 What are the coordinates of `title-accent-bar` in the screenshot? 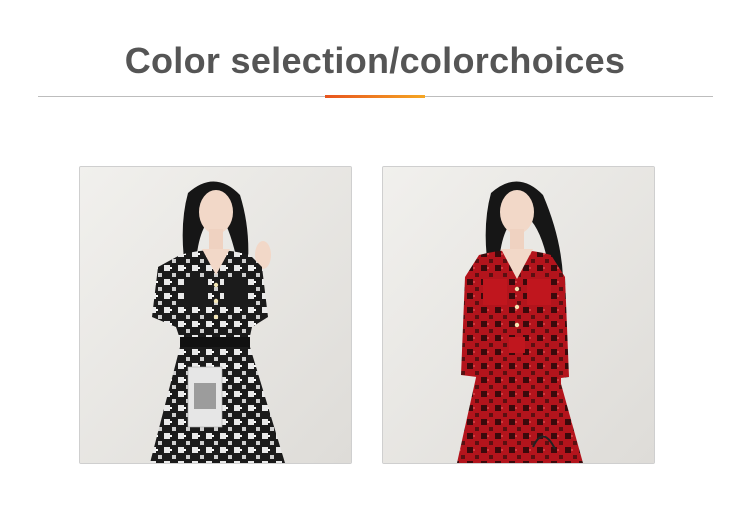 It's located at (375, 96).